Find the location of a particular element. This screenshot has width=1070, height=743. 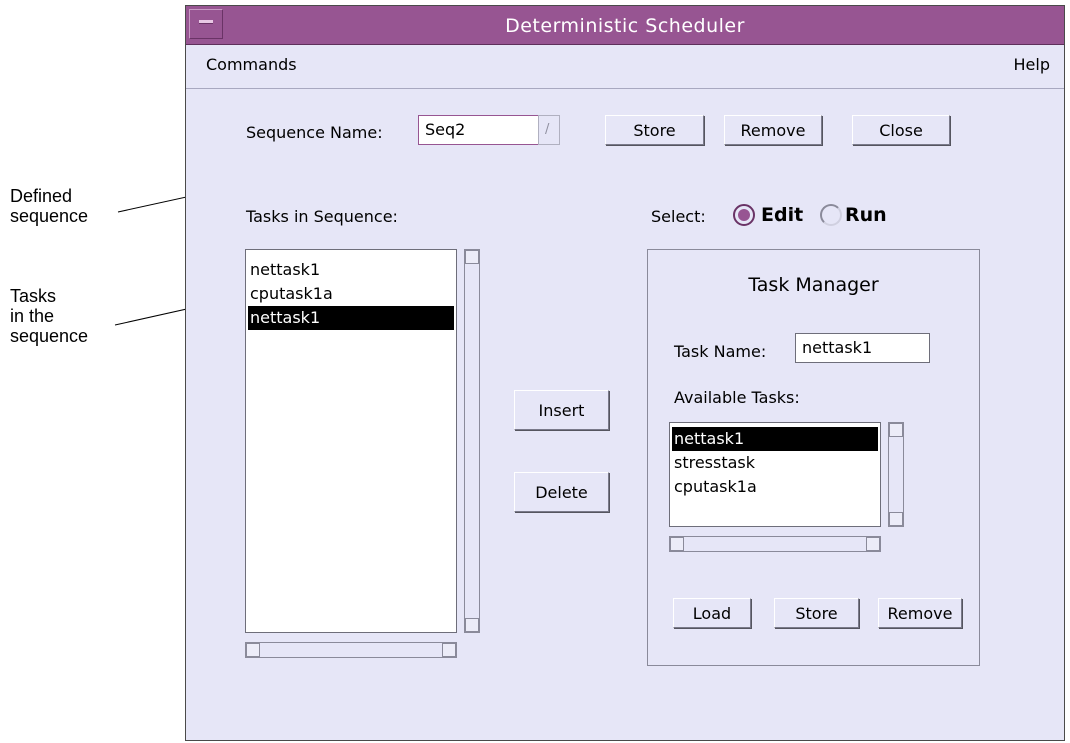

run-radio is located at coordinates (831, 215).